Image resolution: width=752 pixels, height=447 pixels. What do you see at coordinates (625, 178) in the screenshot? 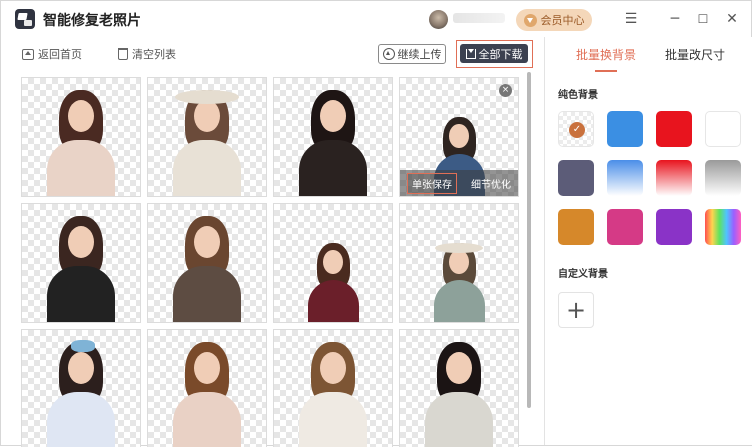
I see `swatch-blue-gradient` at bounding box center [625, 178].